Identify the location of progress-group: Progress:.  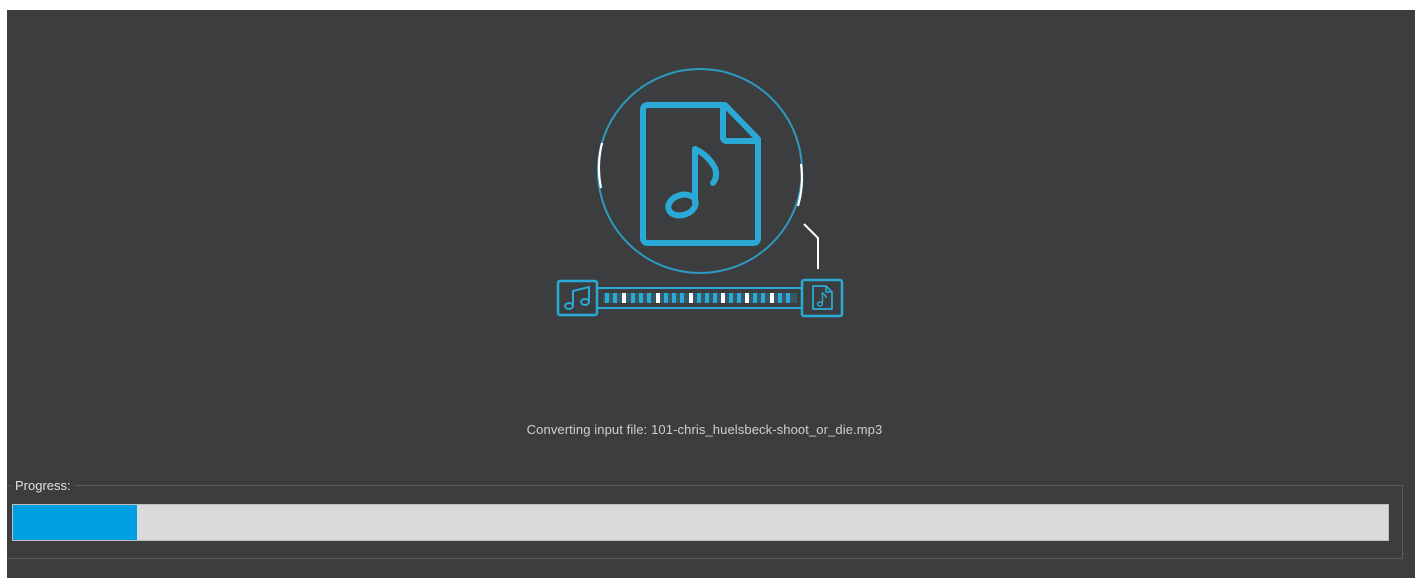
(705, 518).